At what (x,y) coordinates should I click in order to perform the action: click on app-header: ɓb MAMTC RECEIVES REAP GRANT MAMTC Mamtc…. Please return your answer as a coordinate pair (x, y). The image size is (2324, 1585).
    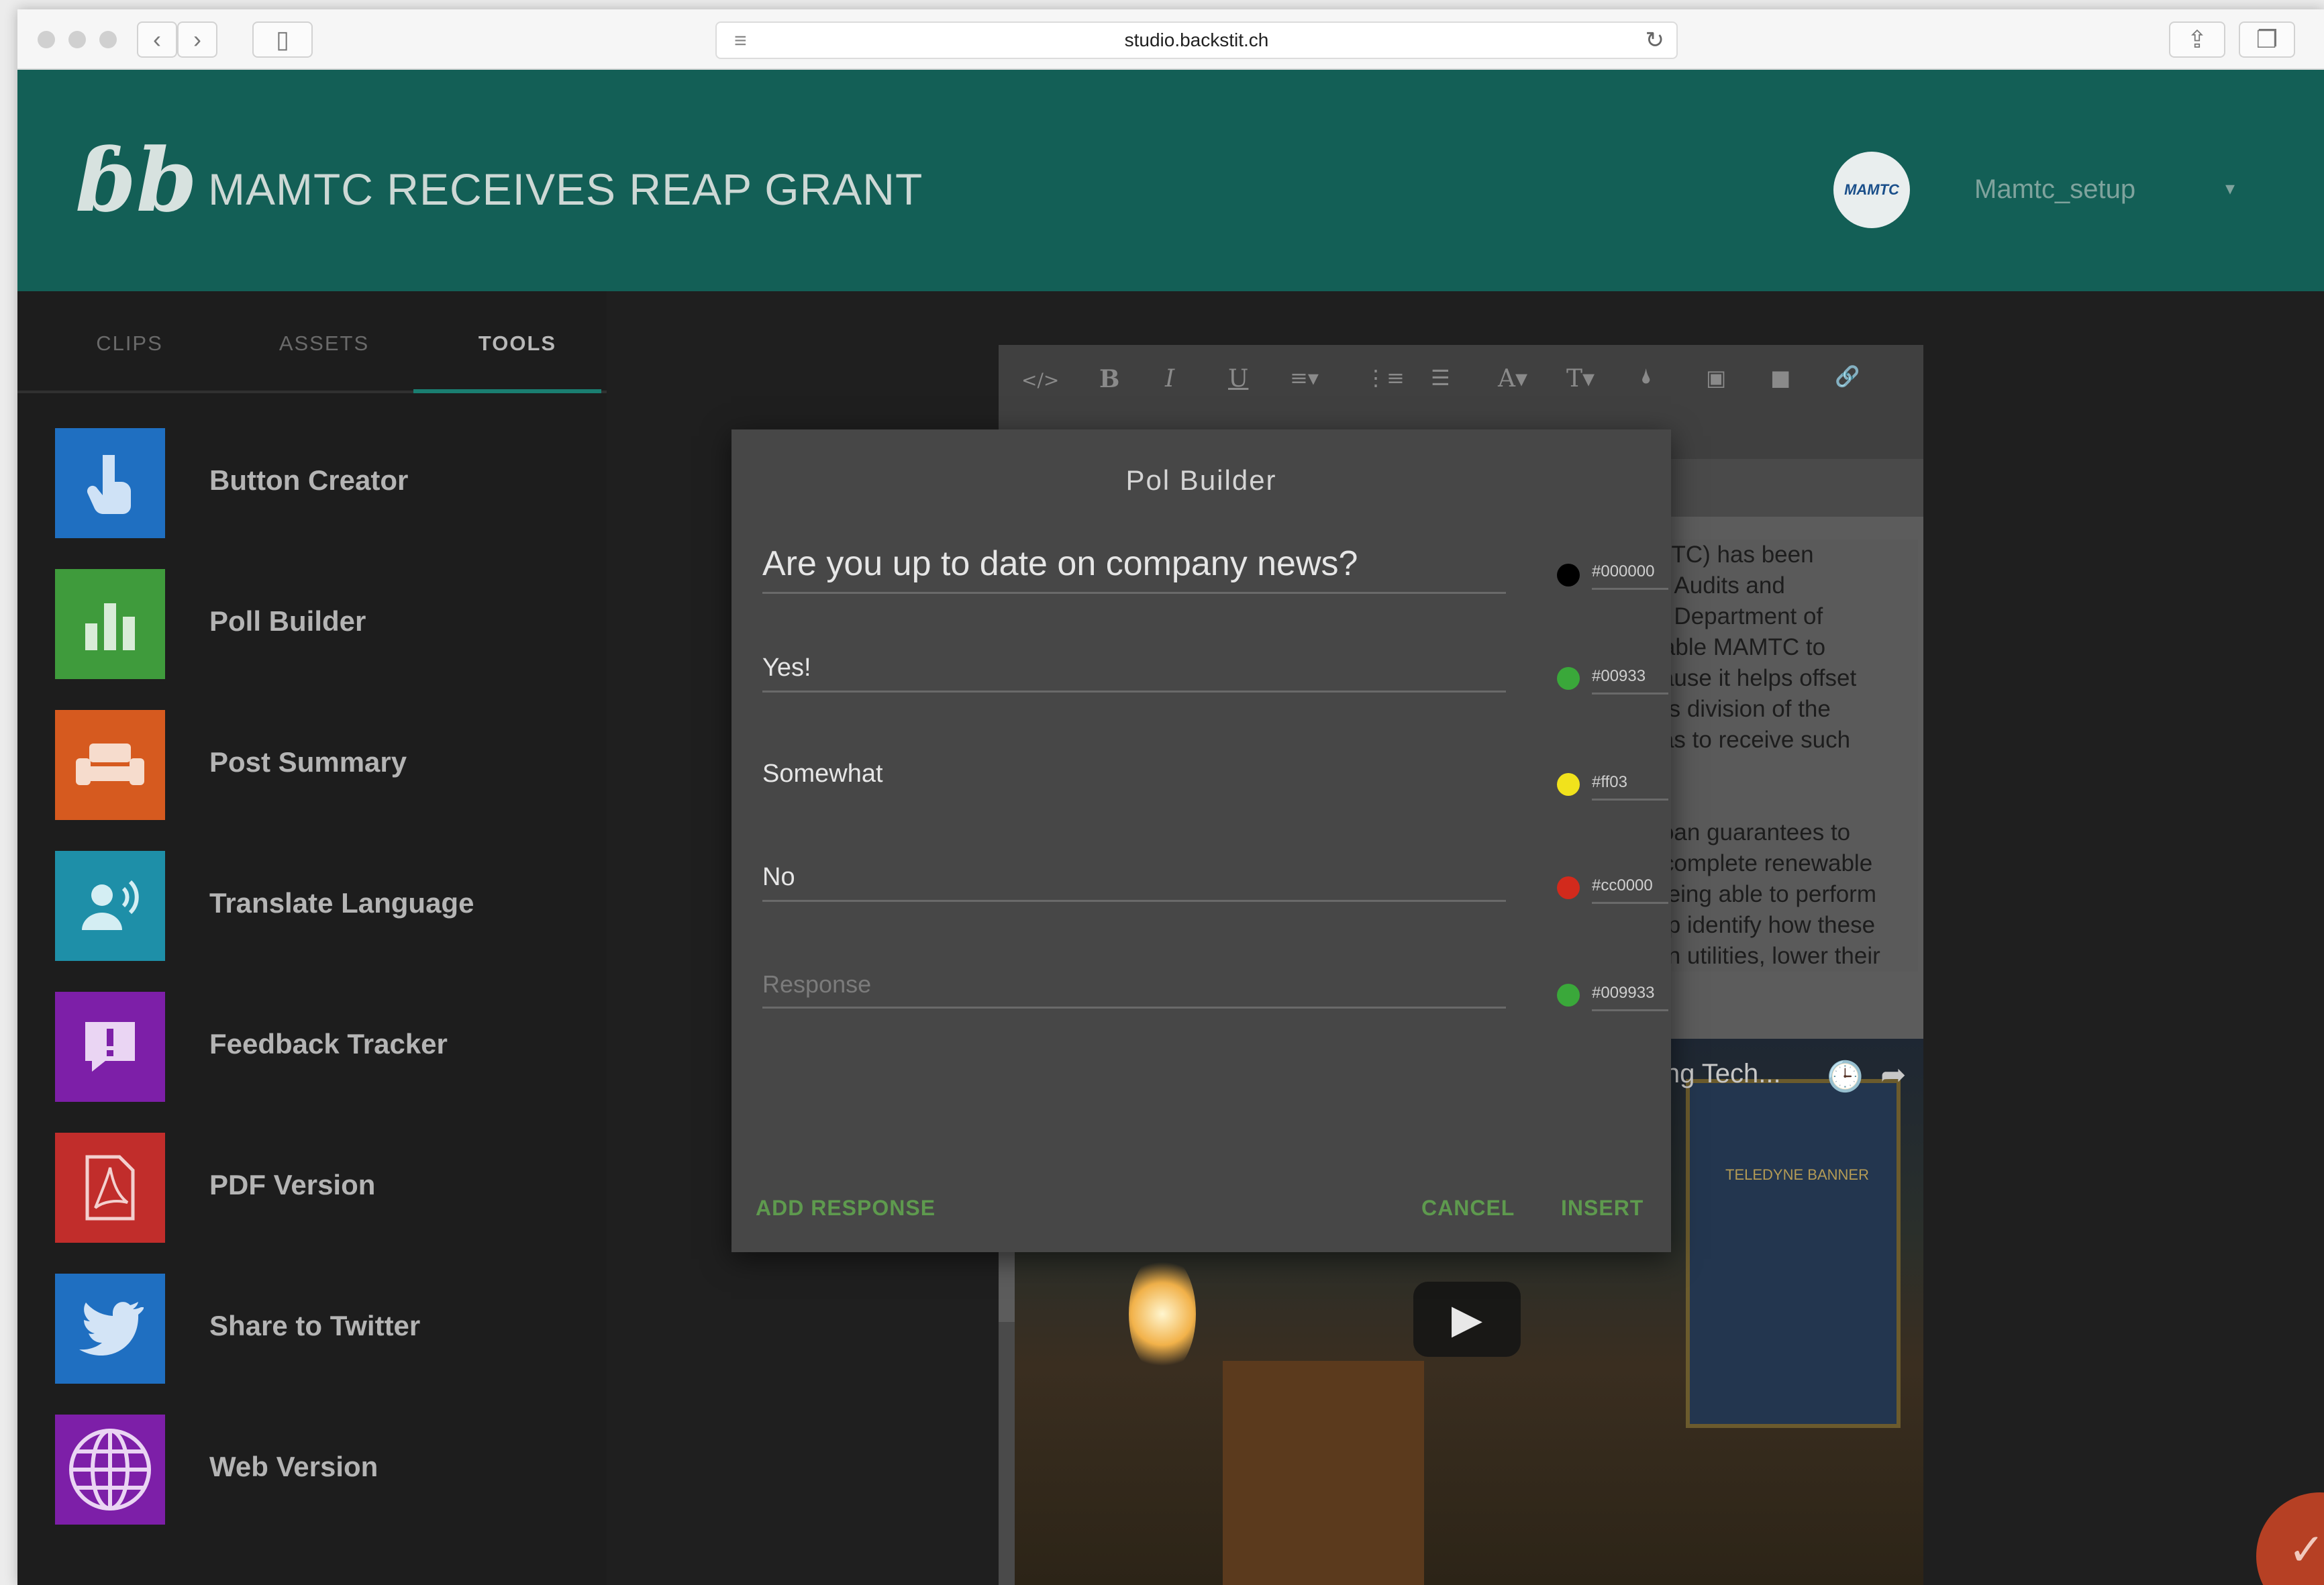
    Looking at the image, I should click on (1170, 180).